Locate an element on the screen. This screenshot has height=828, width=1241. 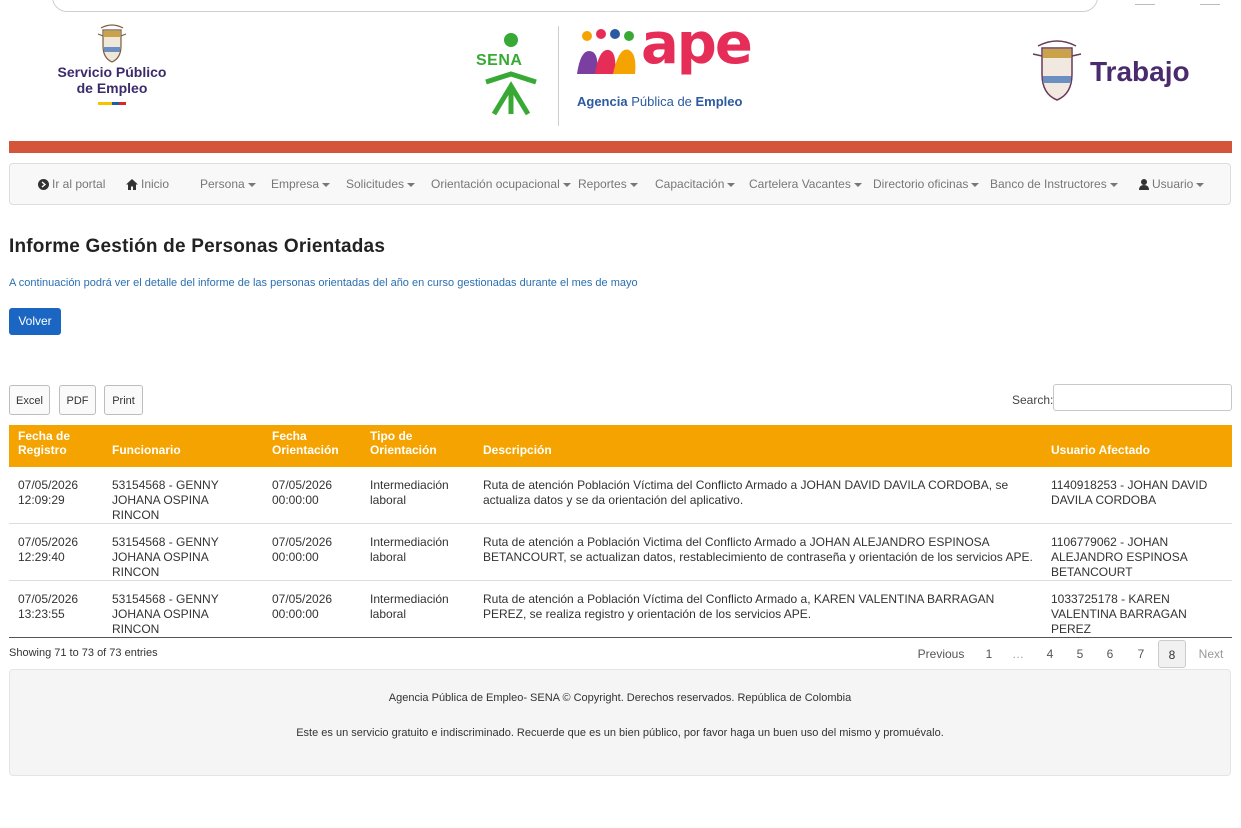
page-title: Informe Gestión de Personas Orientadas is located at coordinates (197, 246).